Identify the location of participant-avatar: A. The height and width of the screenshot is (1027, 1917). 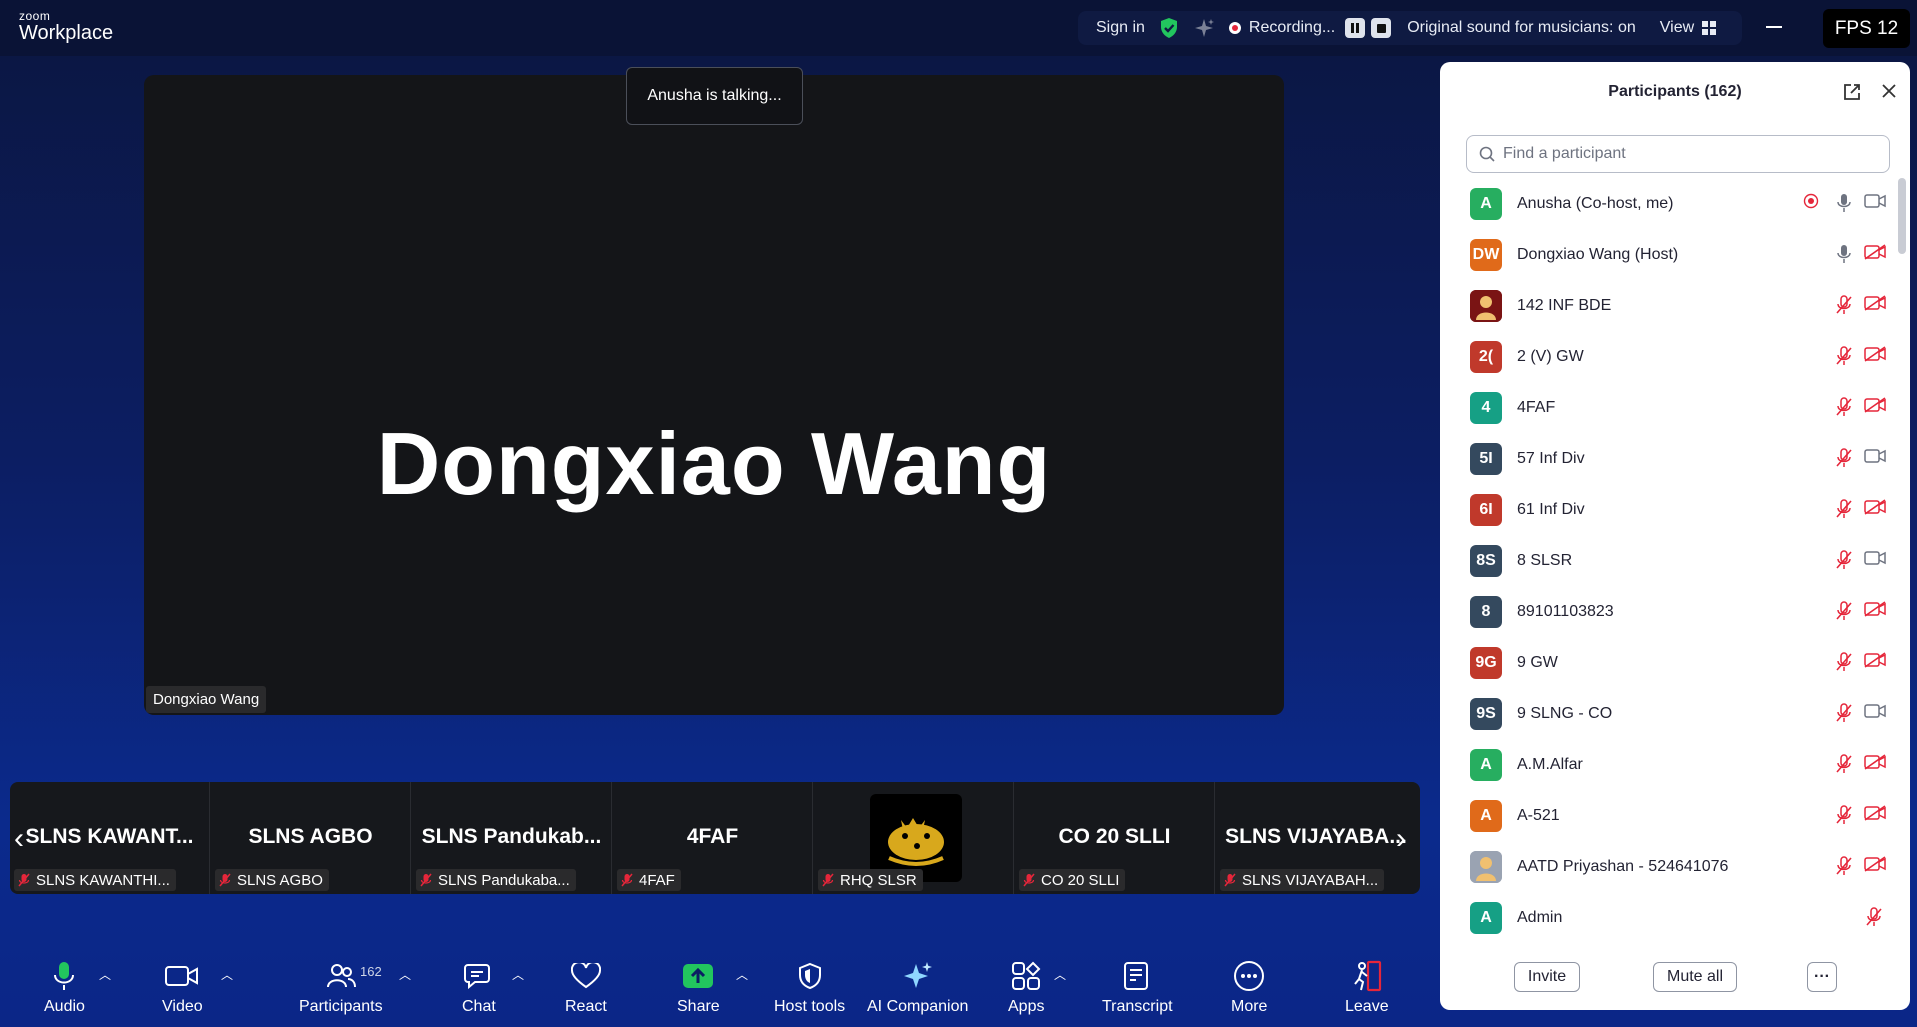
(1486, 203).